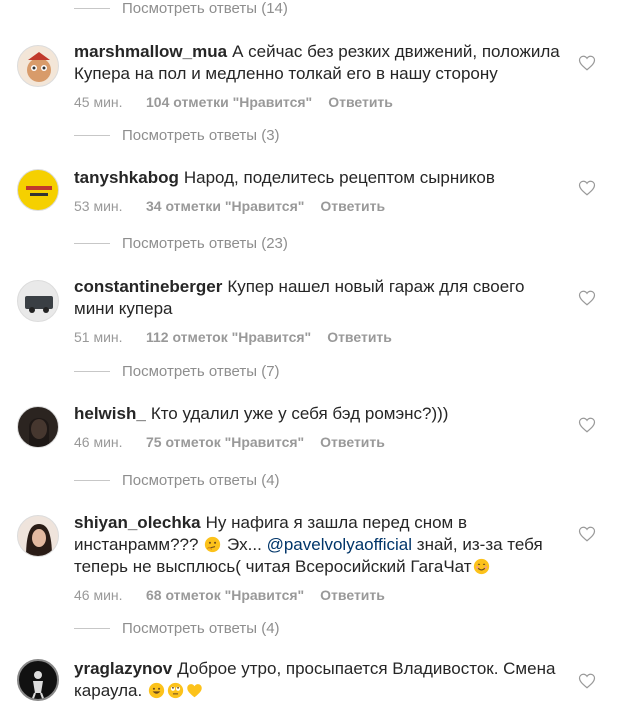 This screenshot has height=707, width=620. What do you see at coordinates (299, 413) in the screenshot?
I see `comment-message: Кто удалил уже у себя бэд ромэнс?)))` at bounding box center [299, 413].